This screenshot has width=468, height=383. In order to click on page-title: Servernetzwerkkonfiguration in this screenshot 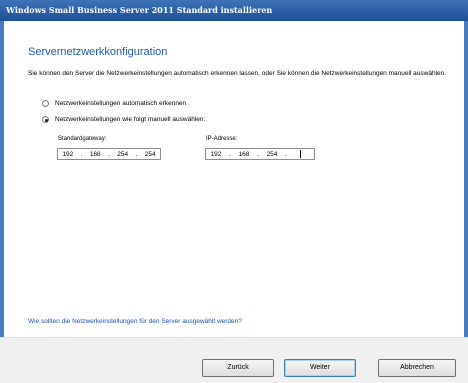, I will do `click(98, 52)`.